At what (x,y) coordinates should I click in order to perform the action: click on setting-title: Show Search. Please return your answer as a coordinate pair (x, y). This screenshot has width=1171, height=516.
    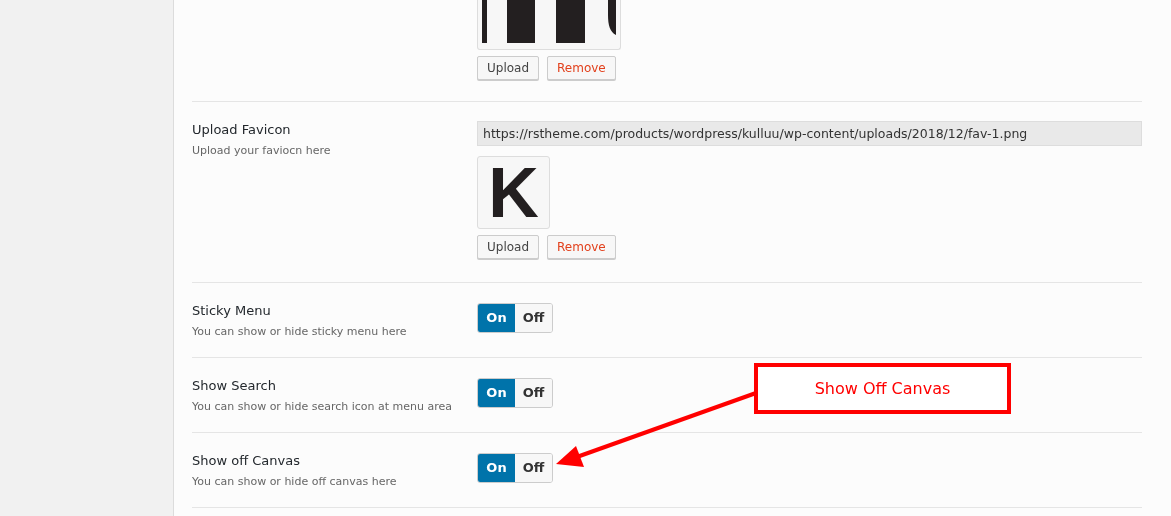
    Looking at the image, I should click on (234, 386).